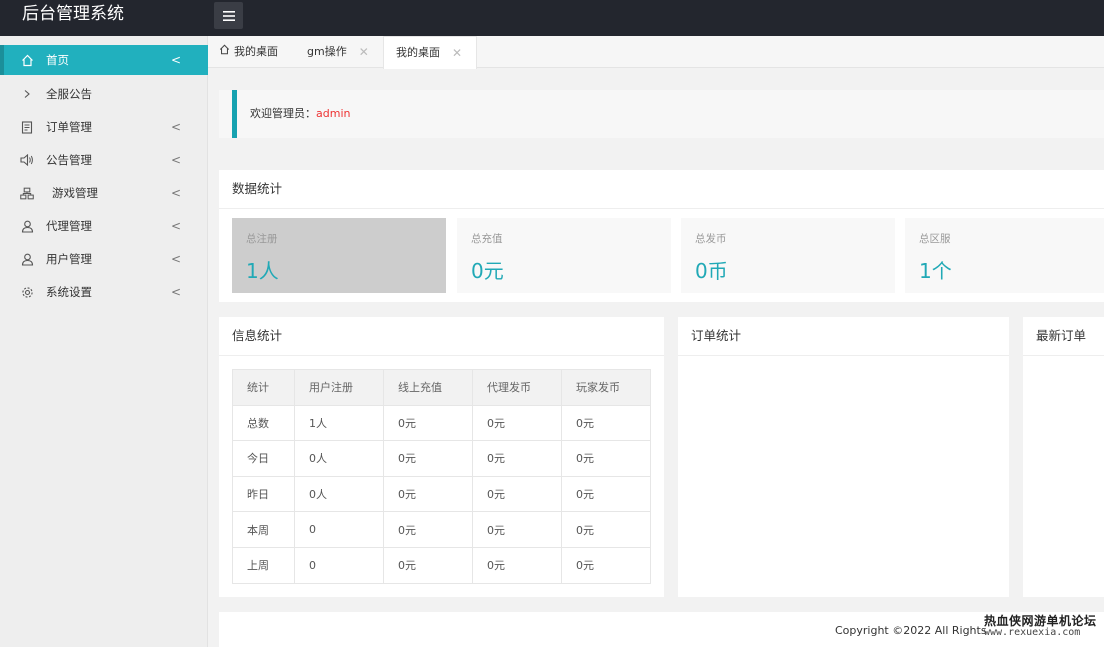  Describe the element at coordinates (104, 292) in the screenshot. I see `sidebar-item-settings: 系统设置 <` at that location.